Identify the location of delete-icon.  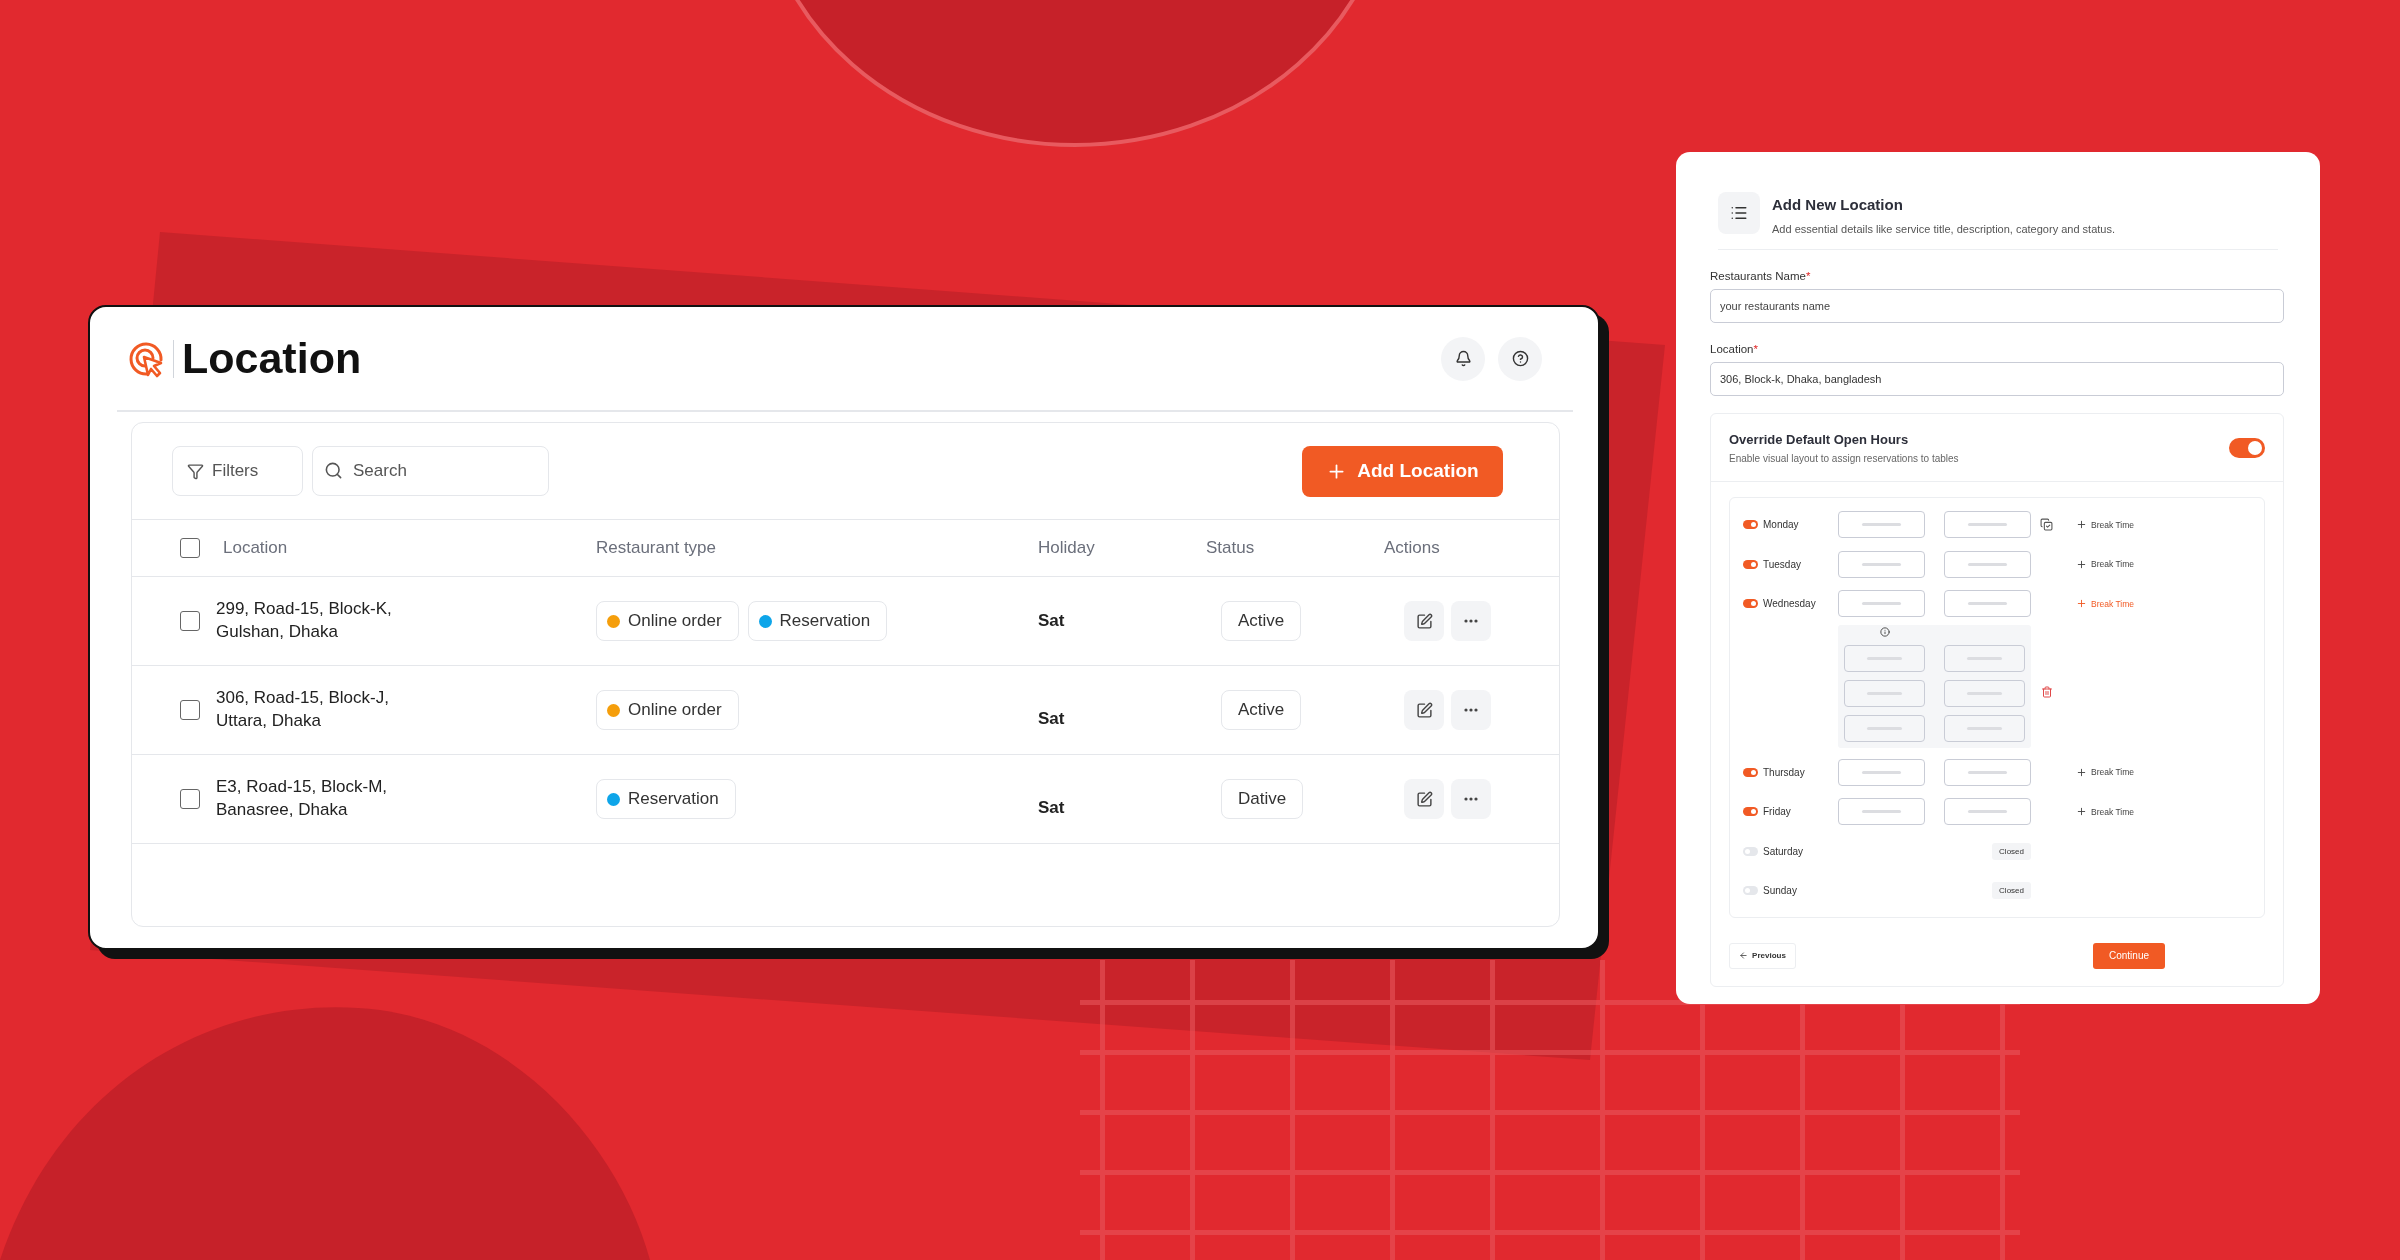
(2047, 692).